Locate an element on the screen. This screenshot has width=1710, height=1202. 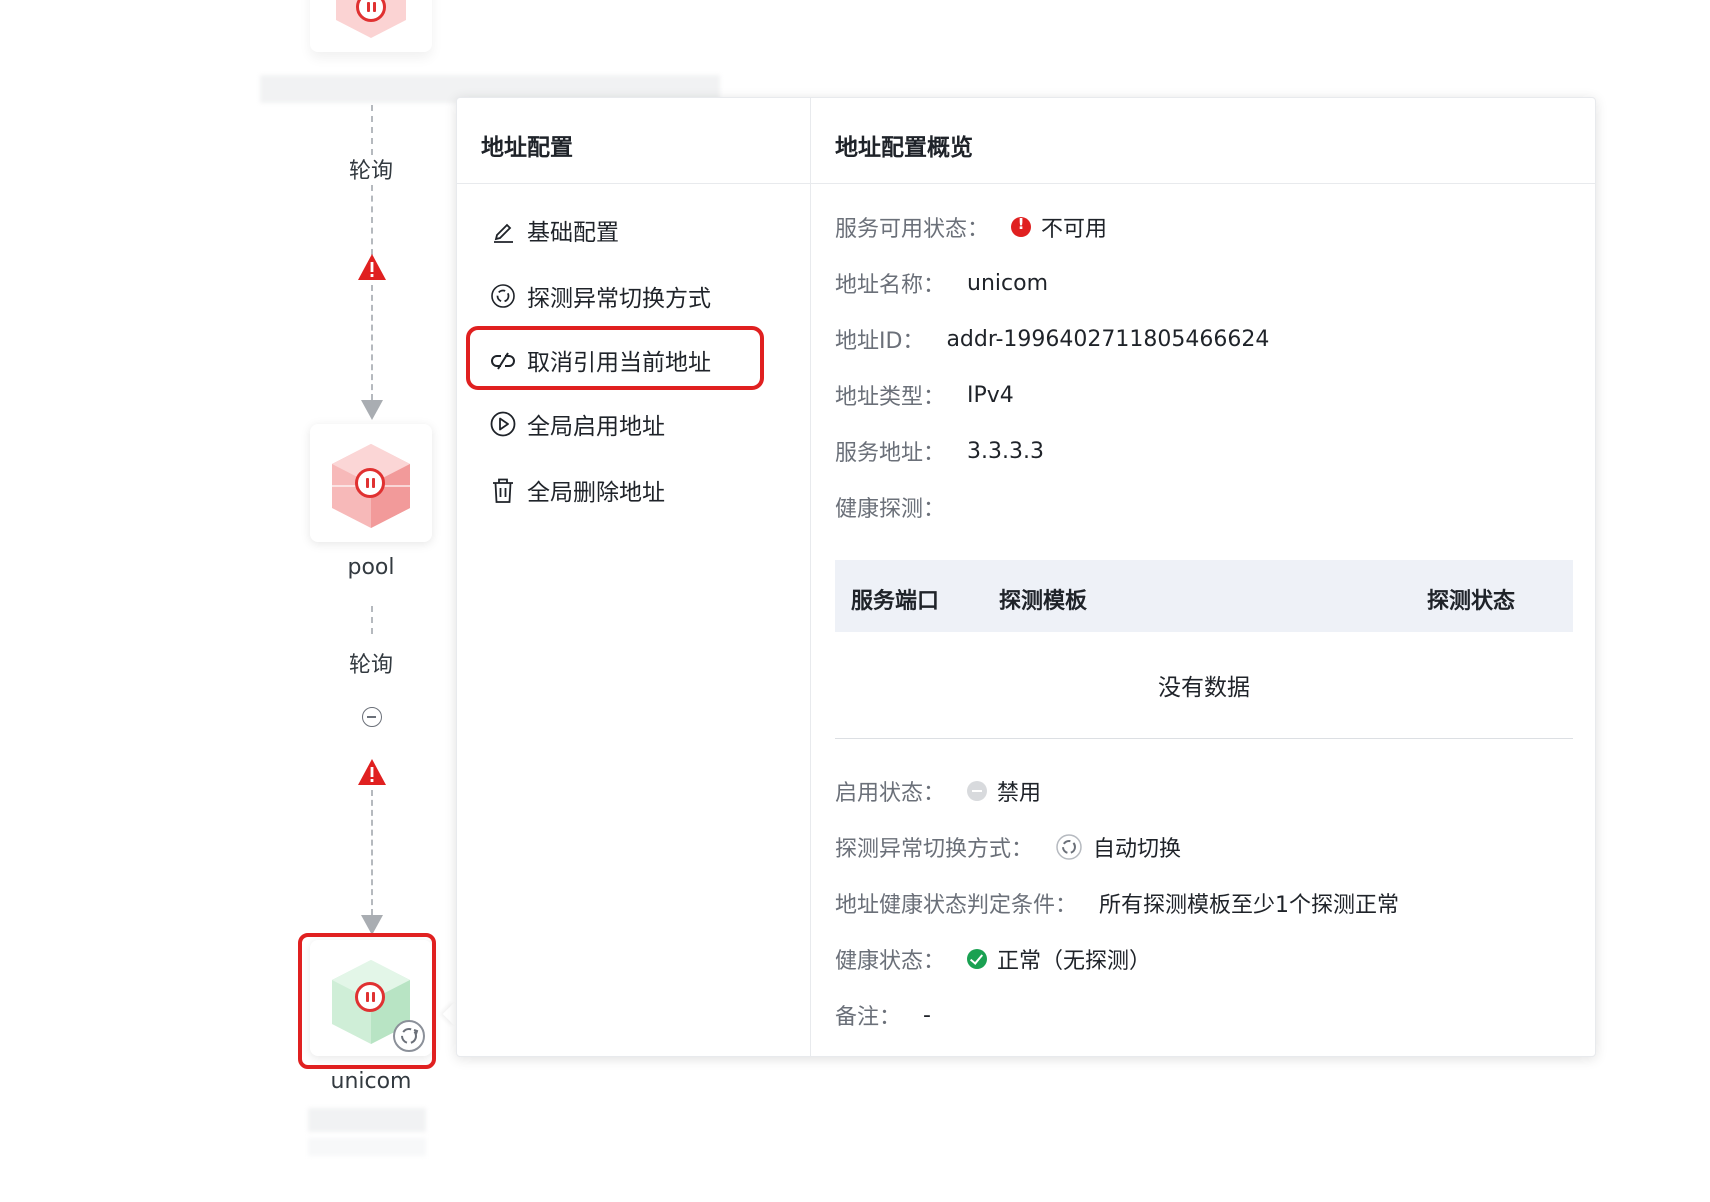
selected-node-highlight is located at coordinates (367, 1001).